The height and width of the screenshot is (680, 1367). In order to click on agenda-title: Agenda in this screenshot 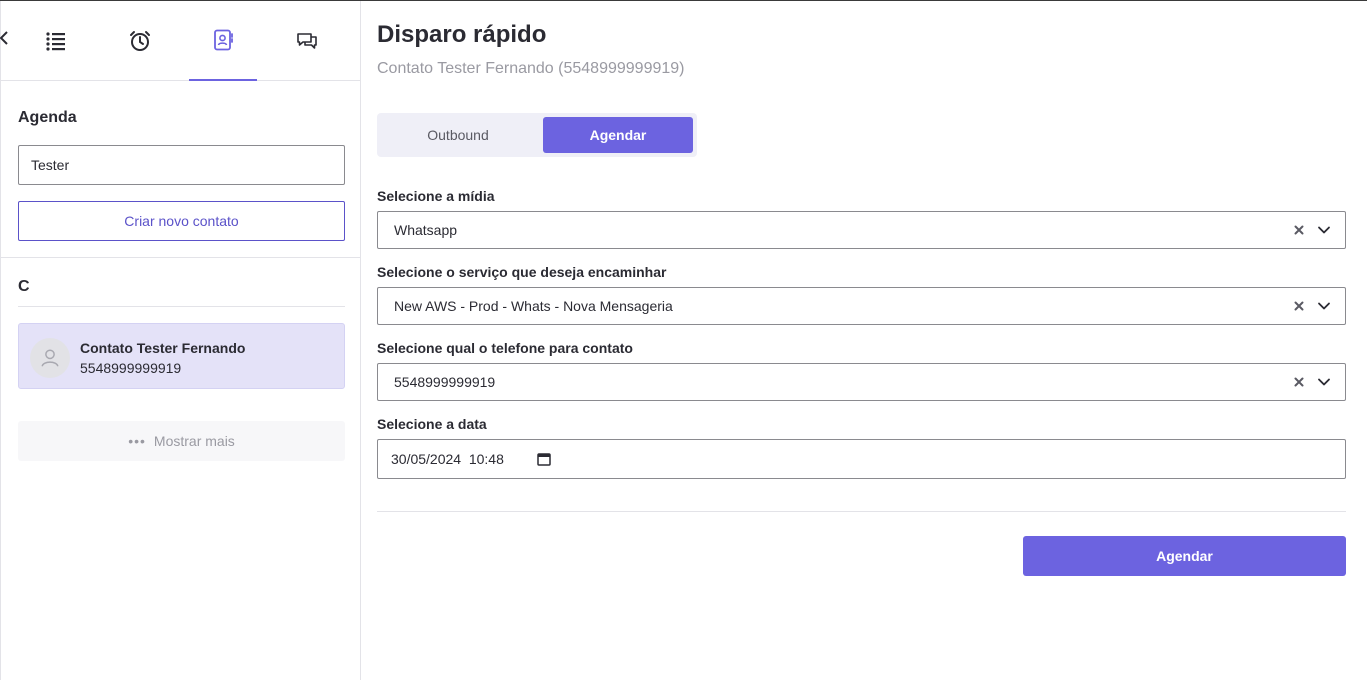, I will do `click(47, 117)`.